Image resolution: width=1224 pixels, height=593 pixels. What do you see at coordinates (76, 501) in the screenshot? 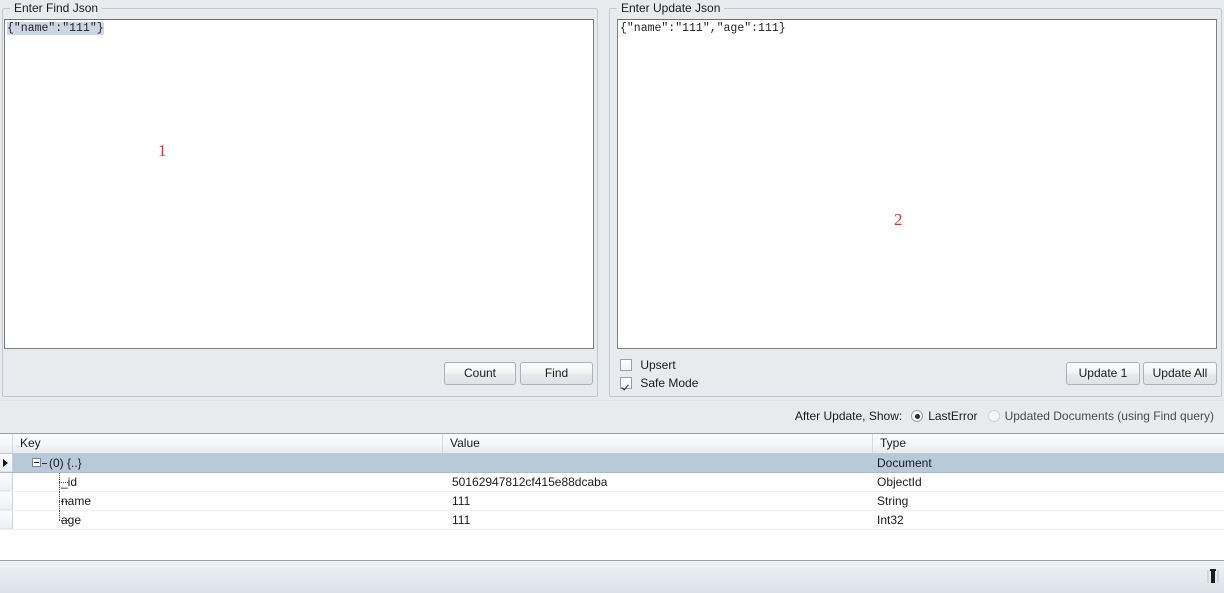
I see `row-key-label: name` at bounding box center [76, 501].